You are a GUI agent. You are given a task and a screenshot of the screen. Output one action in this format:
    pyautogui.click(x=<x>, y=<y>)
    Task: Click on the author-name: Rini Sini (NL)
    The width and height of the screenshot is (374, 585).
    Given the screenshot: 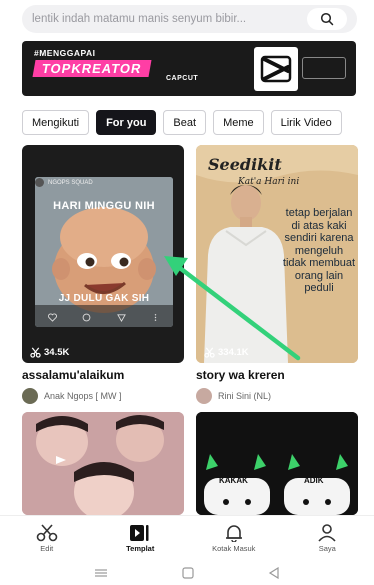 What is the action you would take?
    pyautogui.click(x=245, y=396)
    